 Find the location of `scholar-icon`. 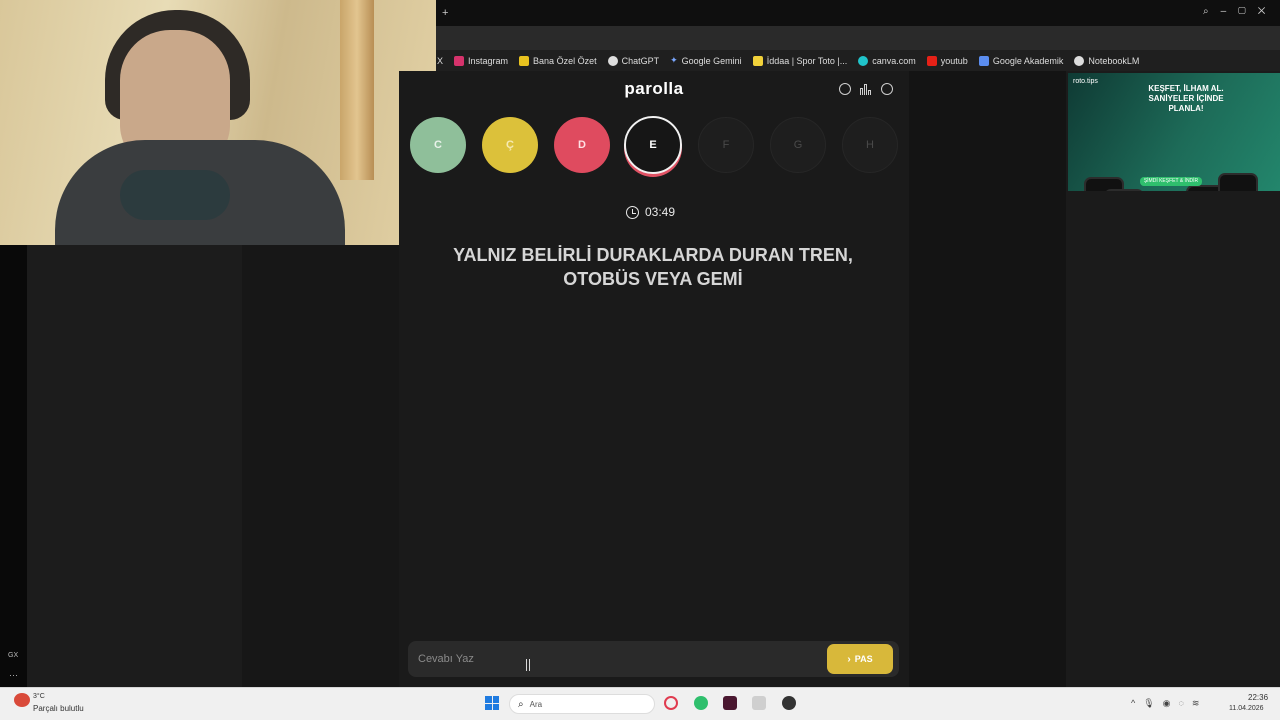

scholar-icon is located at coordinates (983, 60).